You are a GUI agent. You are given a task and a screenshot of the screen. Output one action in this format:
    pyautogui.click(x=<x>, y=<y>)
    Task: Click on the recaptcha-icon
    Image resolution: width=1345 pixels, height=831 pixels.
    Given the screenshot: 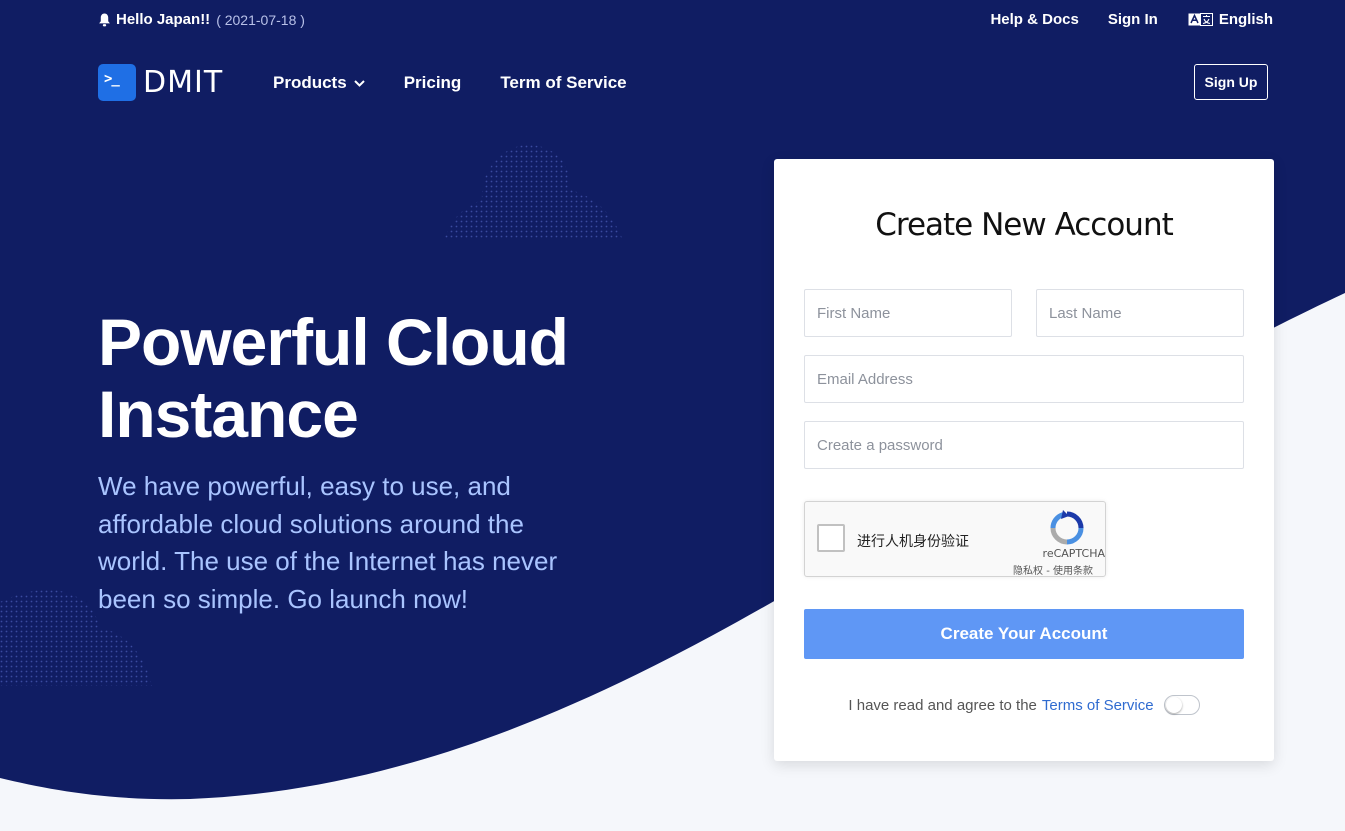 What is the action you would take?
    pyautogui.click(x=1067, y=527)
    